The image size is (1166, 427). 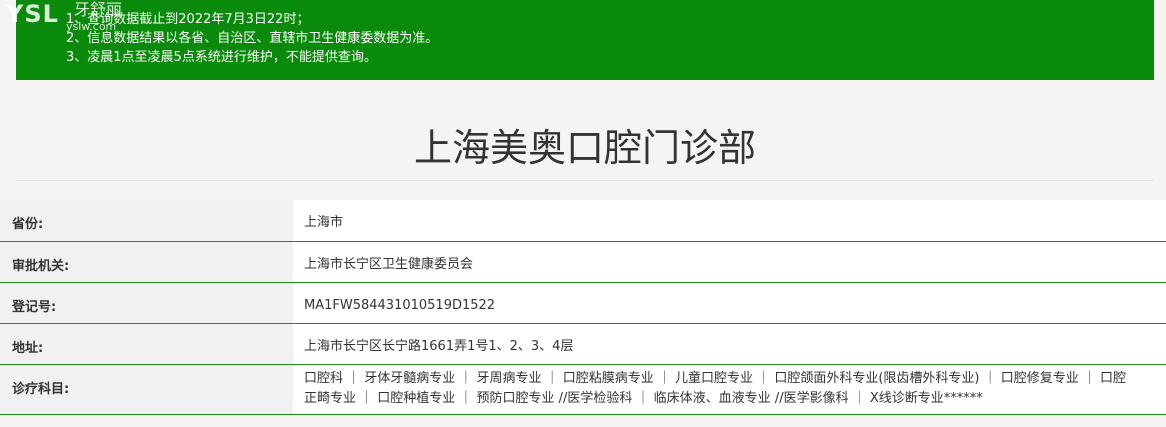 I want to click on row-value-address: 上海市长宁区长宁路1661弄1号1、2、3、4层, so click(x=729, y=343).